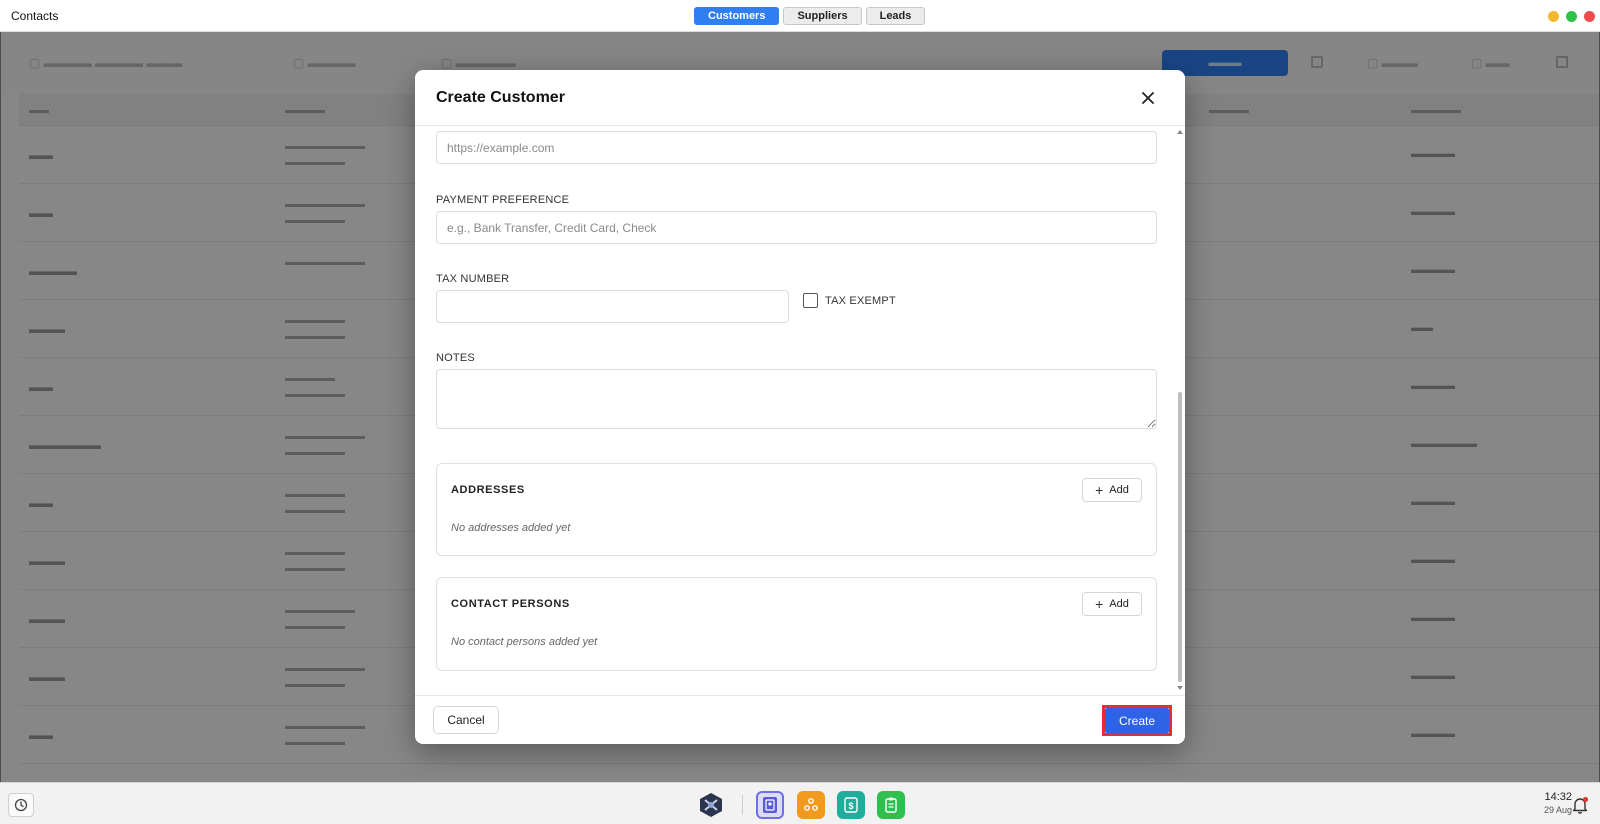  Describe the element at coordinates (796, 509) in the screenshot. I see `addresses-section: ADDRESSES + Add No addresses added yet` at that location.